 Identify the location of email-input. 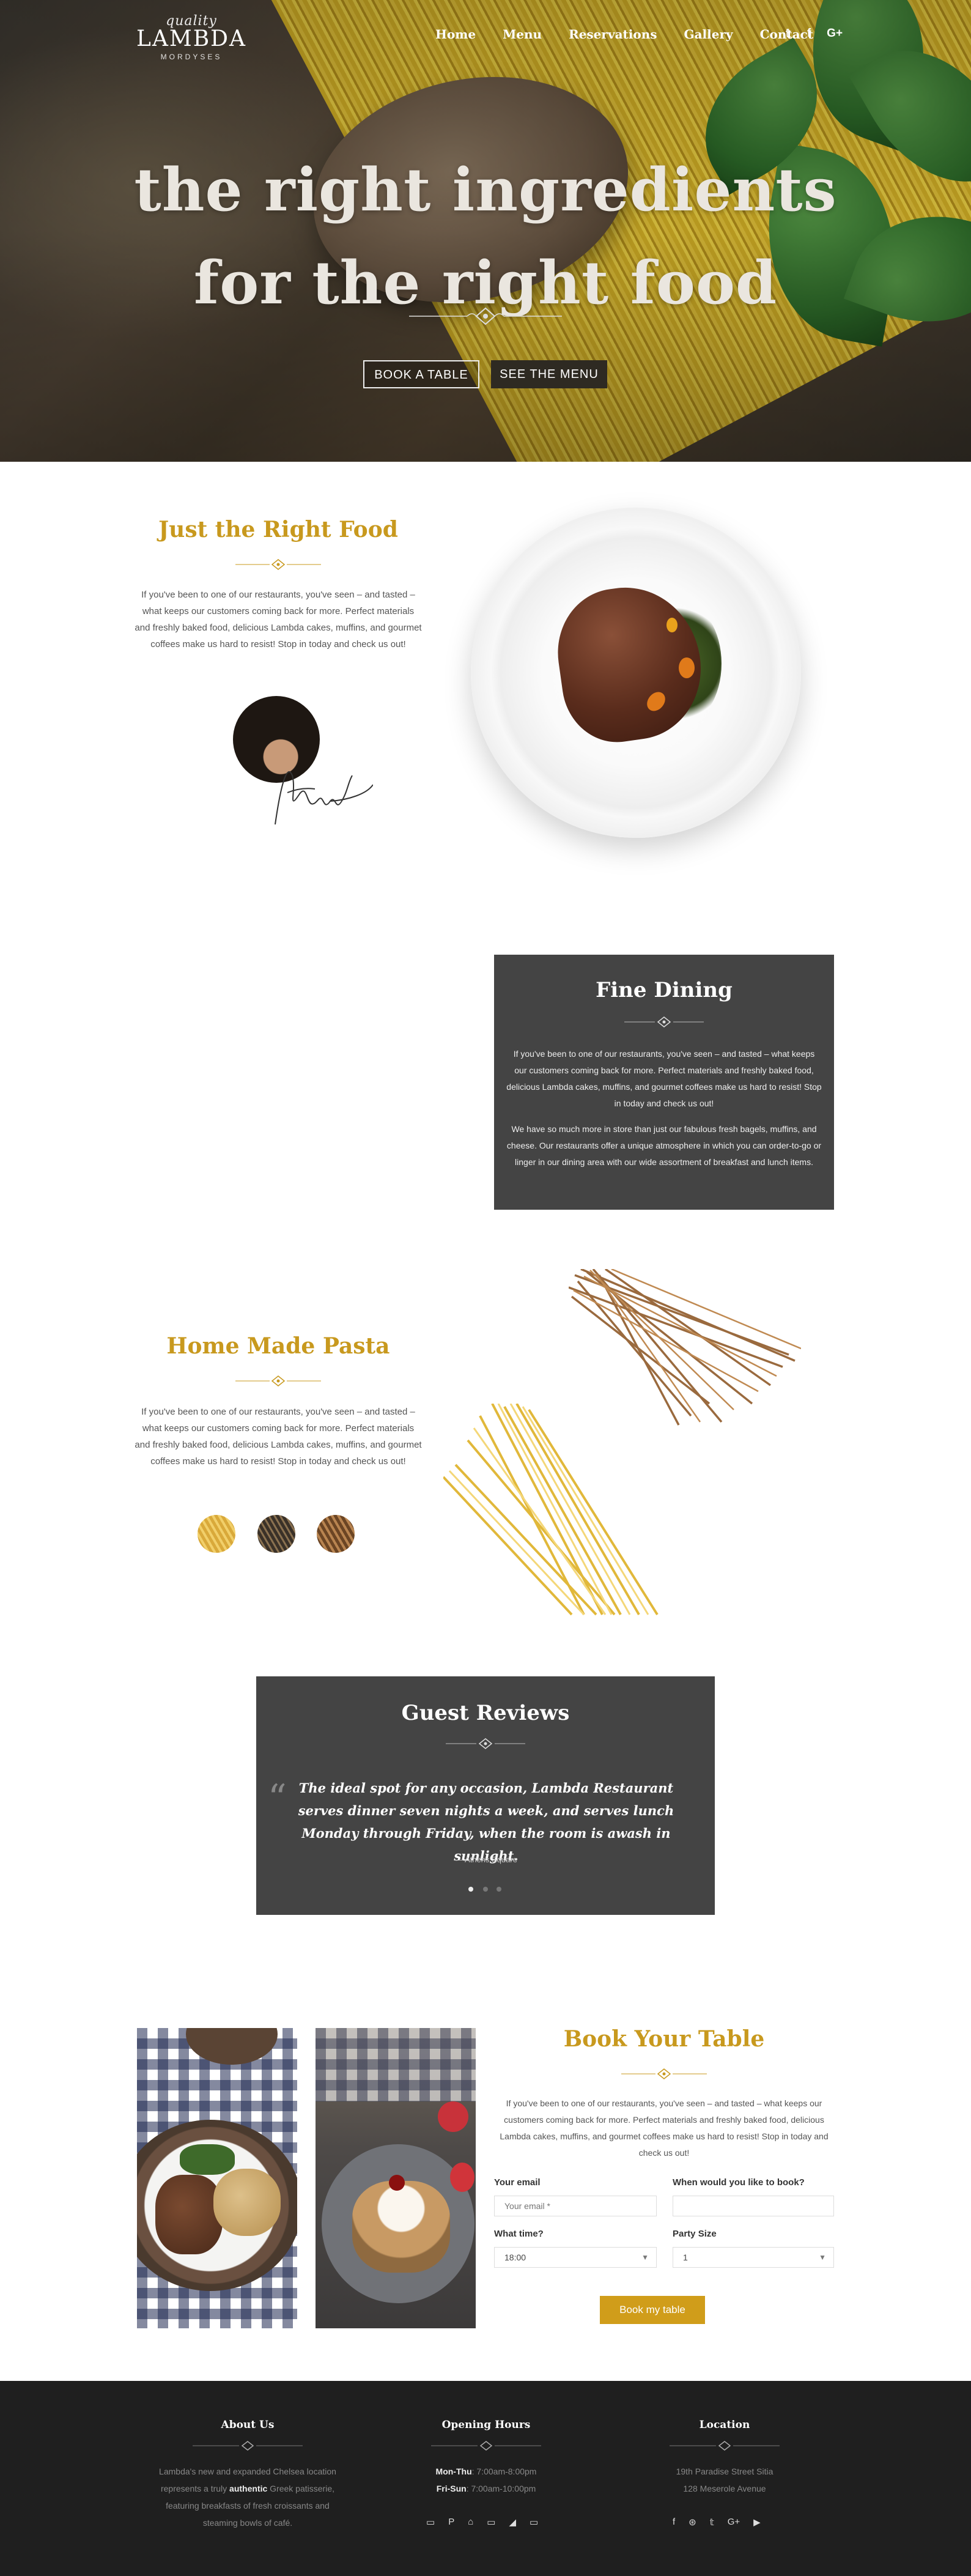
(575, 2206).